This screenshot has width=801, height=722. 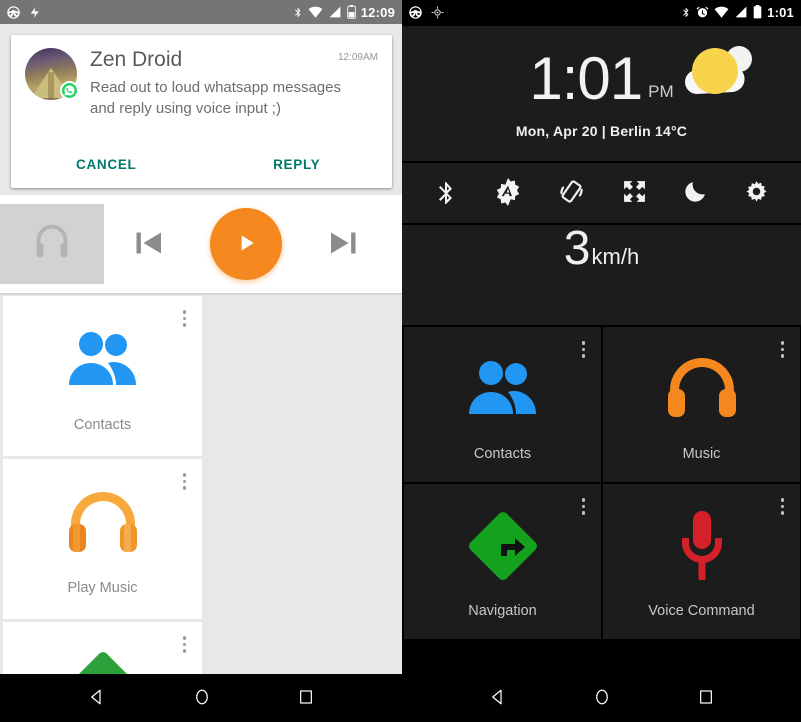 I want to click on tile-label: Navigation, so click(x=502, y=610).